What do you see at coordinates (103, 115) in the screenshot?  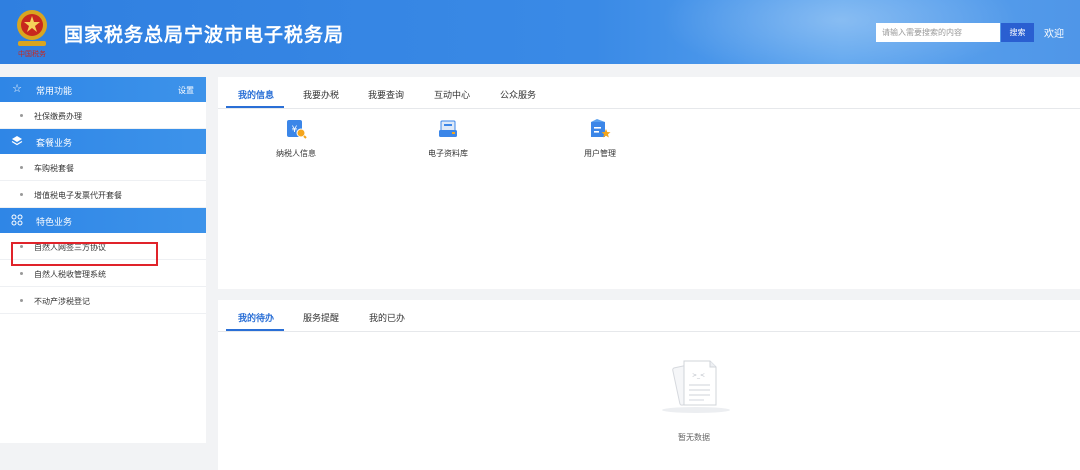 I see `sidebar-item-social-security: 社保缴费办理` at bounding box center [103, 115].